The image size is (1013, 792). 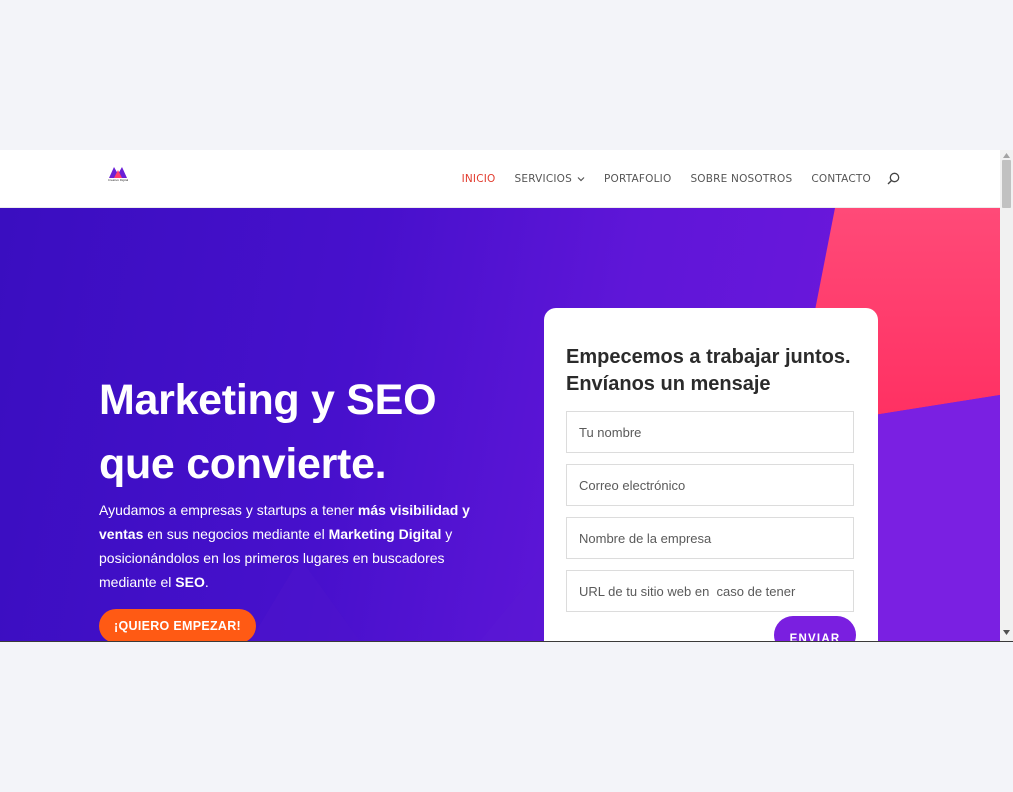 I want to click on hero-text-part: ., so click(x=206, y=582).